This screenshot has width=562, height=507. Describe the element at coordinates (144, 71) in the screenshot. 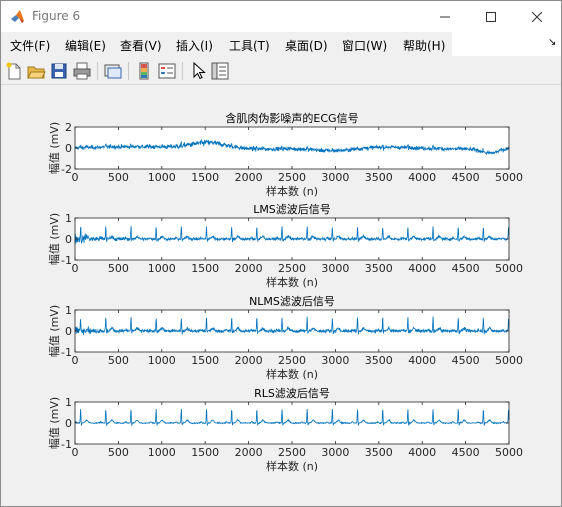

I see `insert-colorbar-icon` at that location.